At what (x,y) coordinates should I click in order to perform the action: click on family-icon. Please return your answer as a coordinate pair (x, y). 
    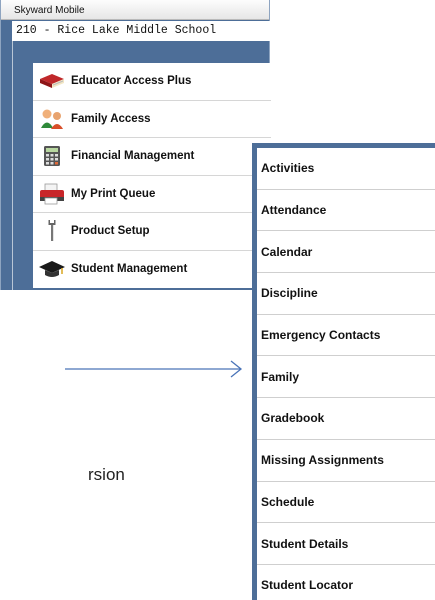
    Looking at the image, I should click on (52, 119).